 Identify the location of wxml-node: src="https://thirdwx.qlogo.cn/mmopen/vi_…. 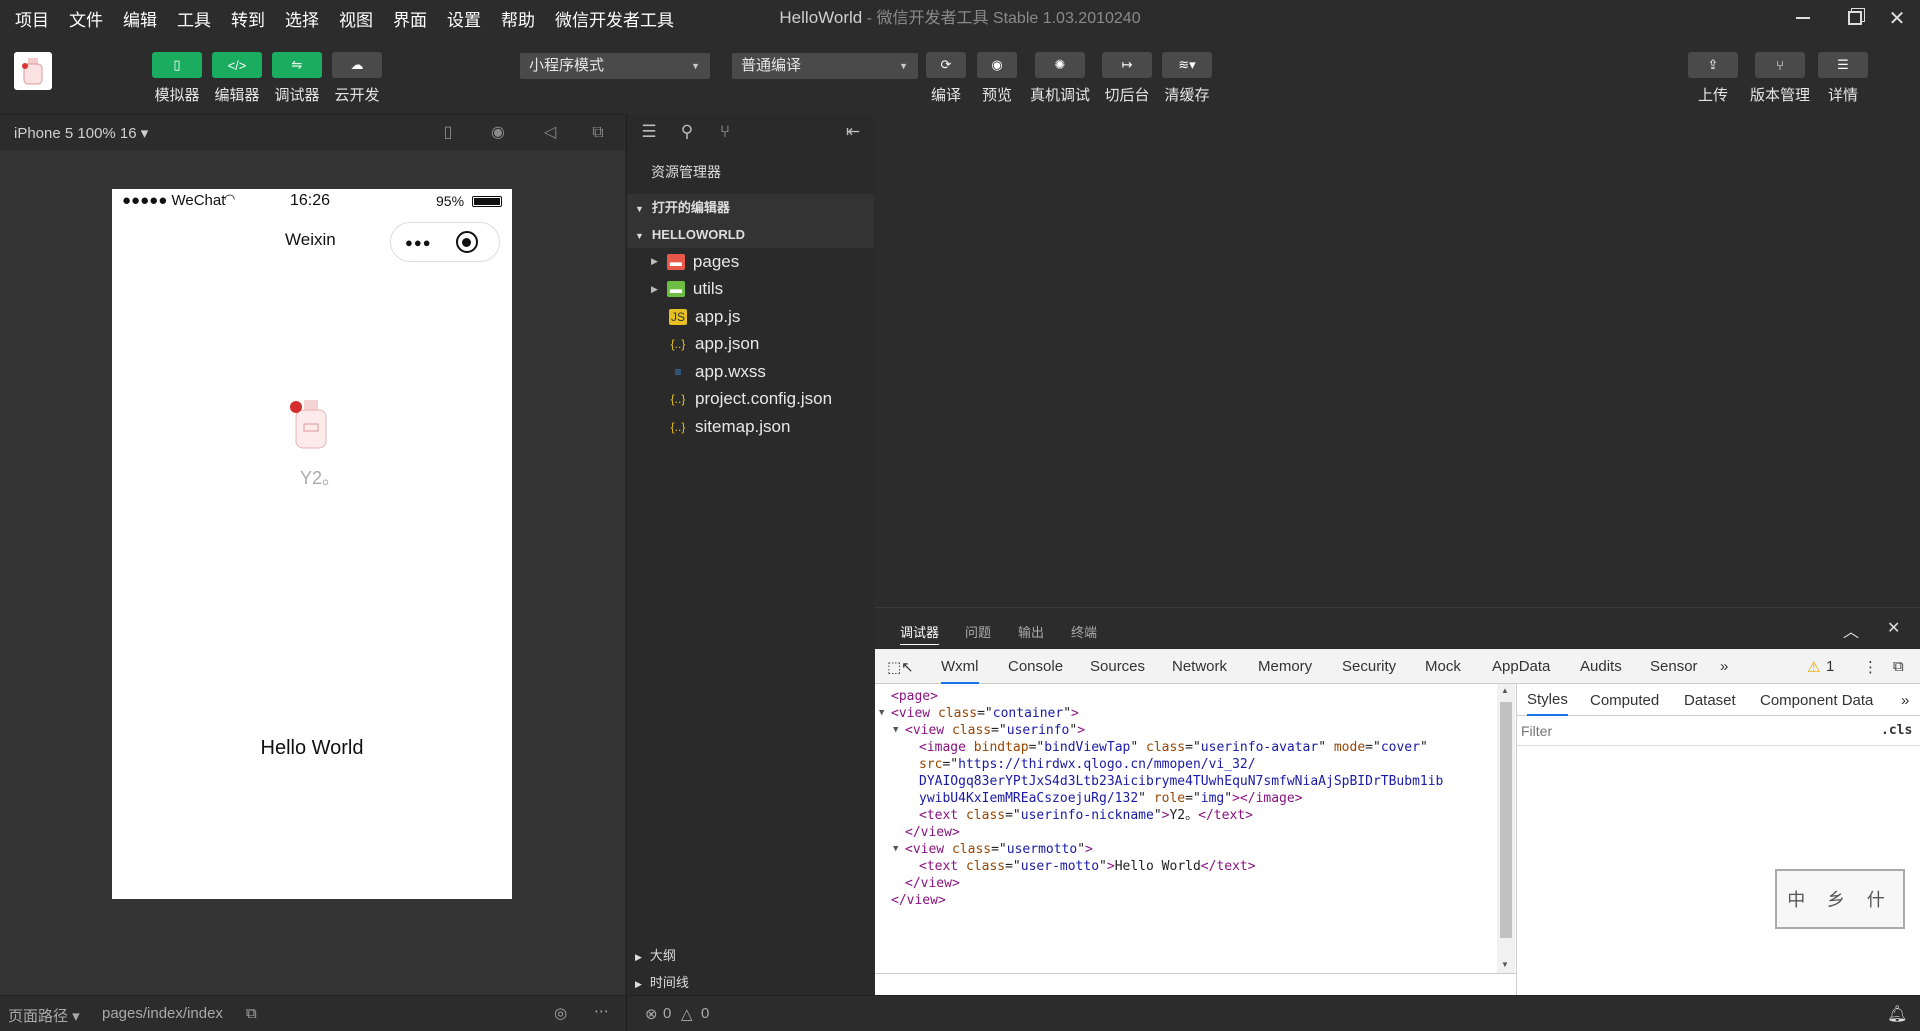
(1087, 764).